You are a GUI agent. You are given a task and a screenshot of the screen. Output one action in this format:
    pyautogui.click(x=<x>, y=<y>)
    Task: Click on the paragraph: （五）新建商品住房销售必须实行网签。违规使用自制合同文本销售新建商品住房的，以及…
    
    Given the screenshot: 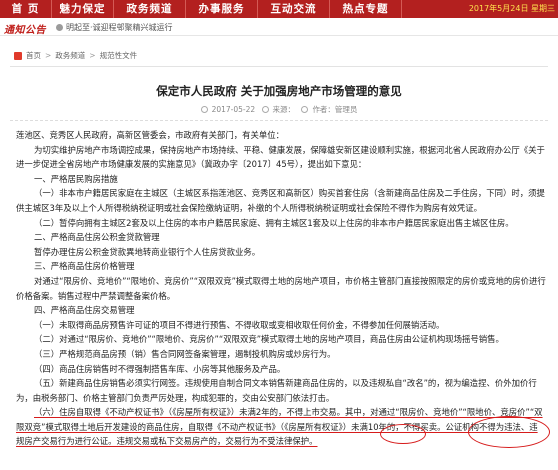 What is the action you would take?
    pyautogui.click(x=276, y=390)
    